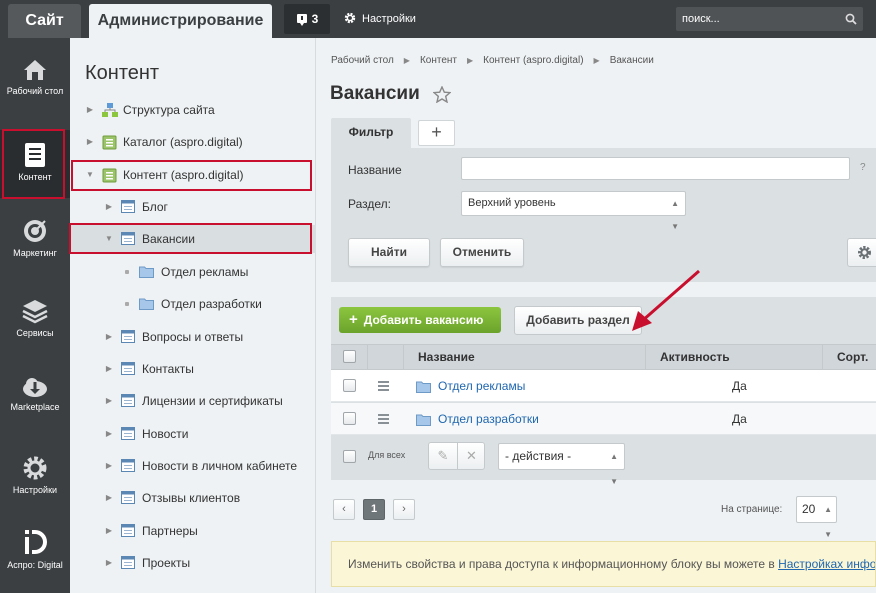 This screenshot has width=876, height=593. Describe the element at coordinates (443, 456) in the screenshot. I see `edit-pencil-icon: ✎` at that location.